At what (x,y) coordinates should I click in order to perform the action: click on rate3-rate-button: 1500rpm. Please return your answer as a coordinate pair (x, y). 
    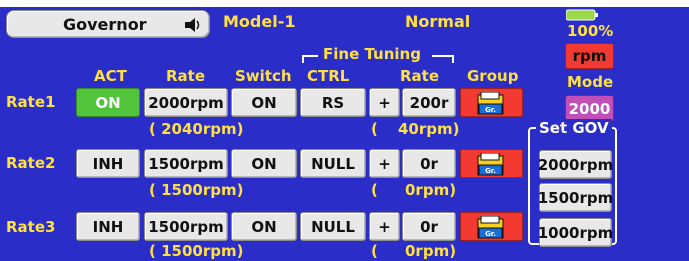
    Looking at the image, I should click on (186, 226).